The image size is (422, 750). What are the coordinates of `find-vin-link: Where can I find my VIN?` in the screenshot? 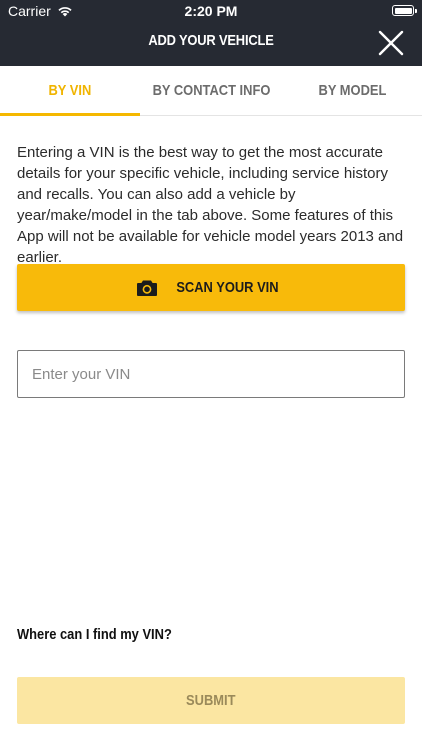 It's located at (94, 634).